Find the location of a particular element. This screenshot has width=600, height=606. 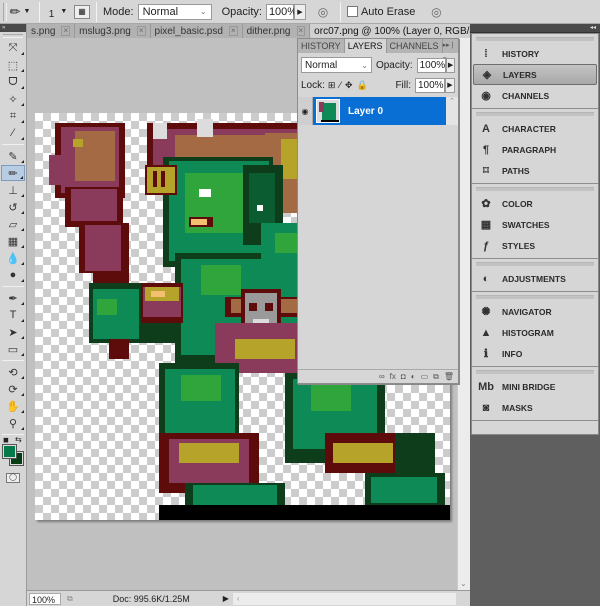

lock-position-icon: ✥ is located at coordinates (349, 85).